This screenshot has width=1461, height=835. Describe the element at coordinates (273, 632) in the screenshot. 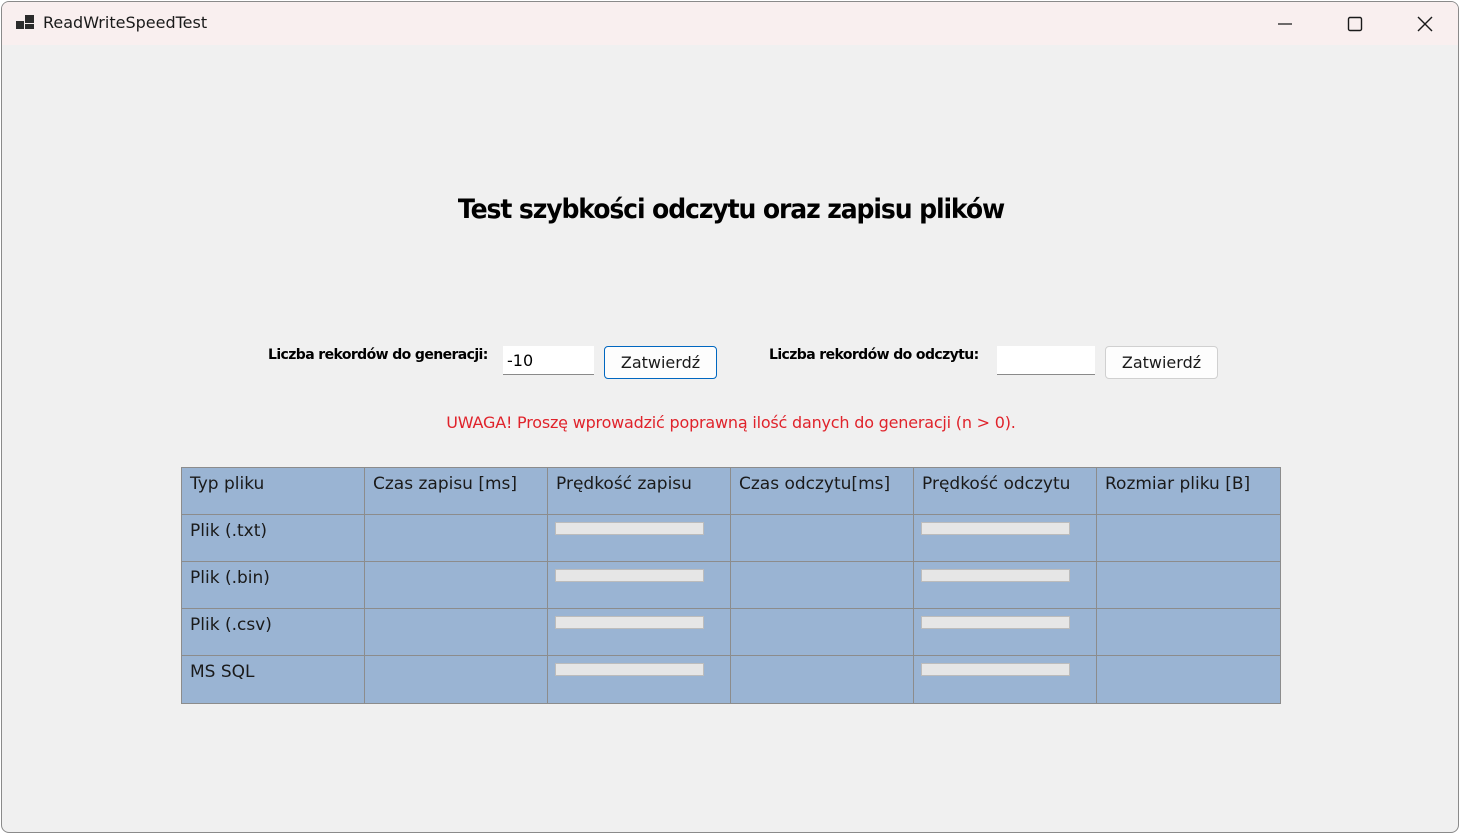

I see `row-file-type: Plik (.csv)` at that location.